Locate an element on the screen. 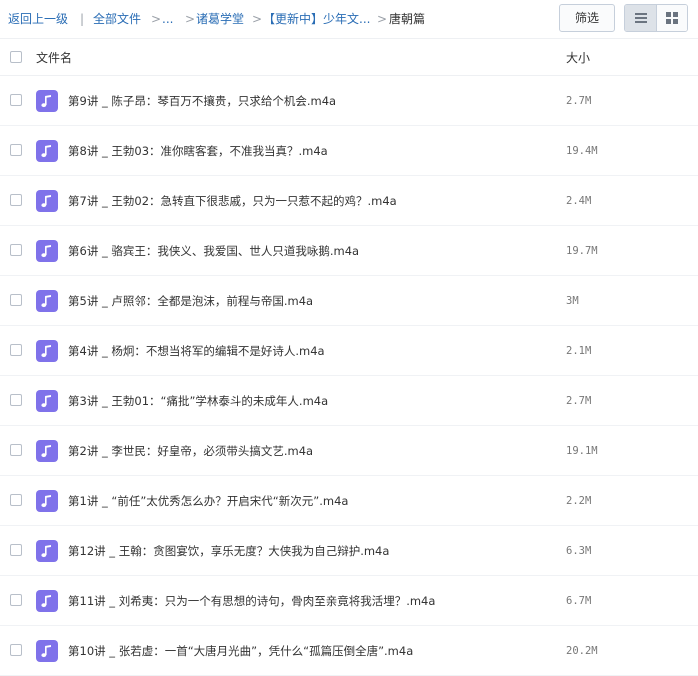 The height and width of the screenshot is (676, 698). file-row: 第3讲 _ 王勃01：“痛批”学林泰斗的未成年人.m4a 2.7M is located at coordinates (349, 401).